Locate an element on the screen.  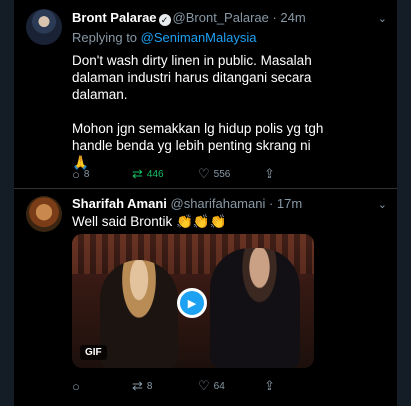
play-icon: ▶ is located at coordinates (192, 303).